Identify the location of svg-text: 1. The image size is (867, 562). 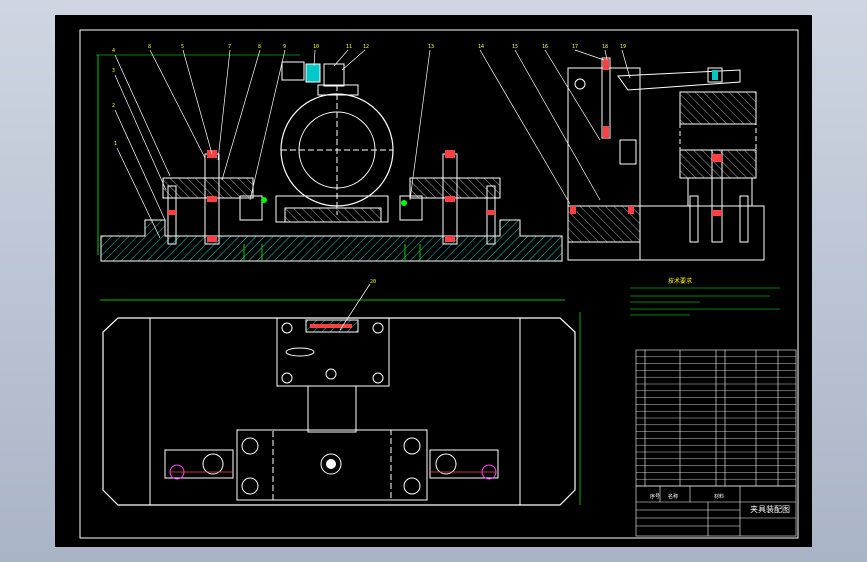
(115, 144).